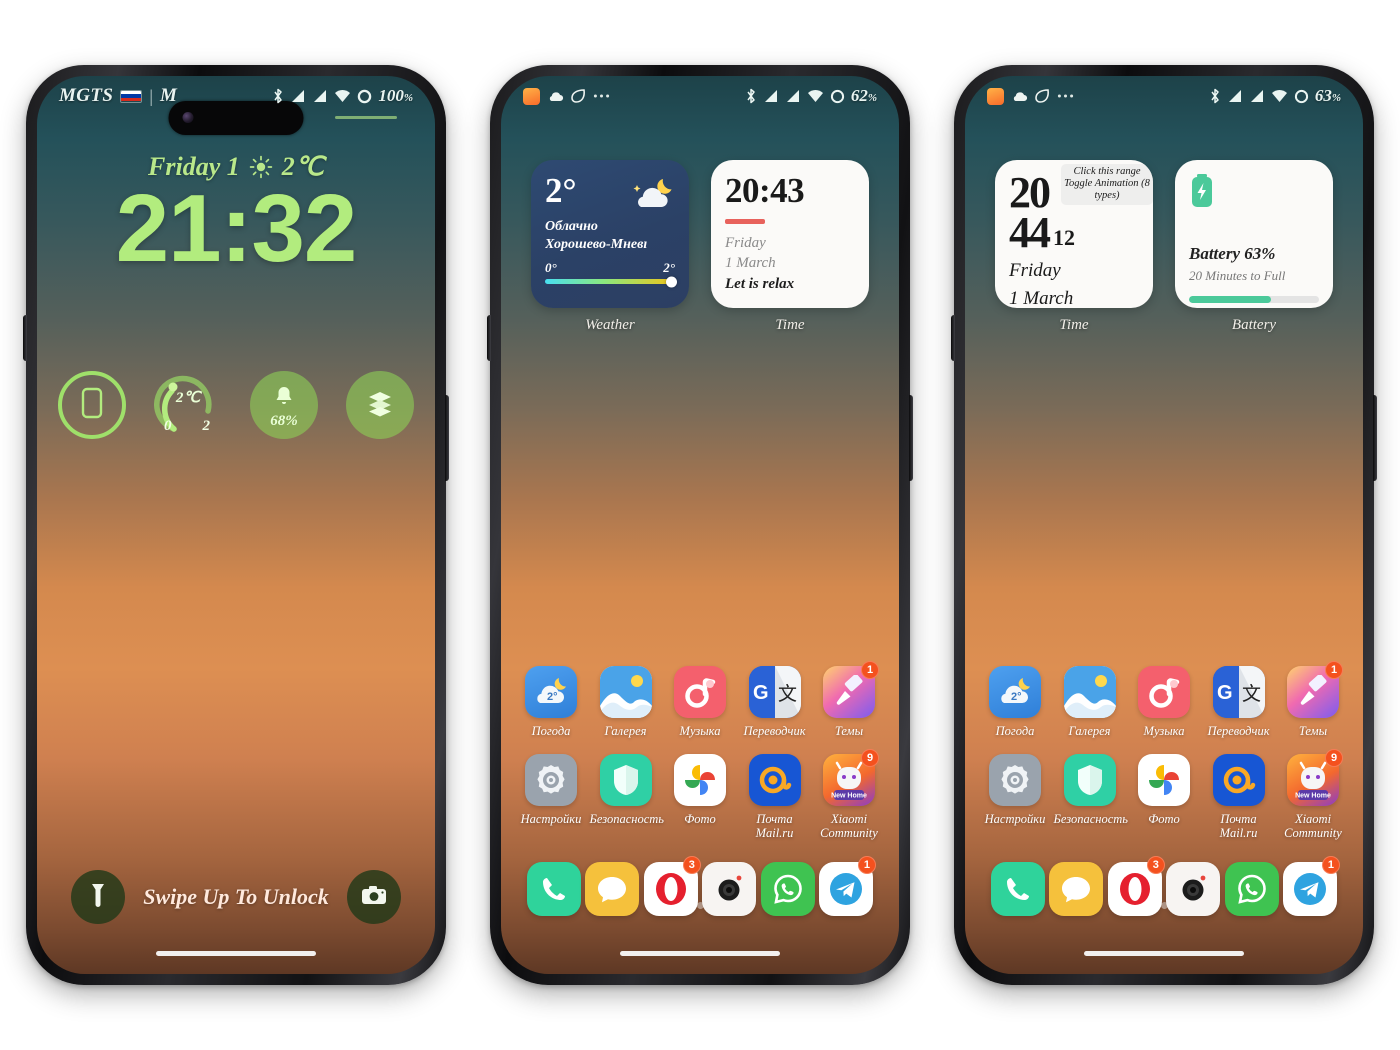 The height and width of the screenshot is (1050, 1400). What do you see at coordinates (1254, 234) in the screenshot?
I see `battery-widget: Battery 63% 20 Minutes to Full` at bounding box center [1254, 234].